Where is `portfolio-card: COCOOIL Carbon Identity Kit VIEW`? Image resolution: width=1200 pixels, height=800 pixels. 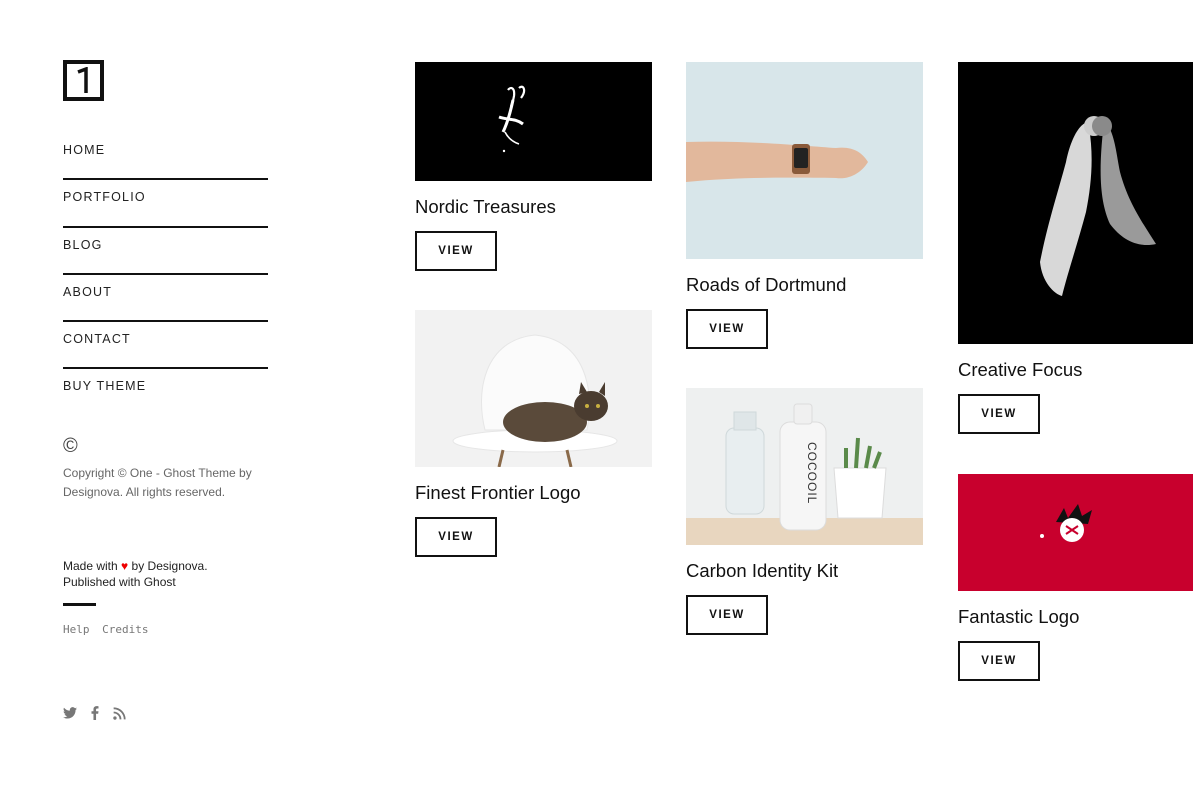 portfolio-card: COCOOIL Carbon Identity Kit VIEW is located at coordinates (804, 511).